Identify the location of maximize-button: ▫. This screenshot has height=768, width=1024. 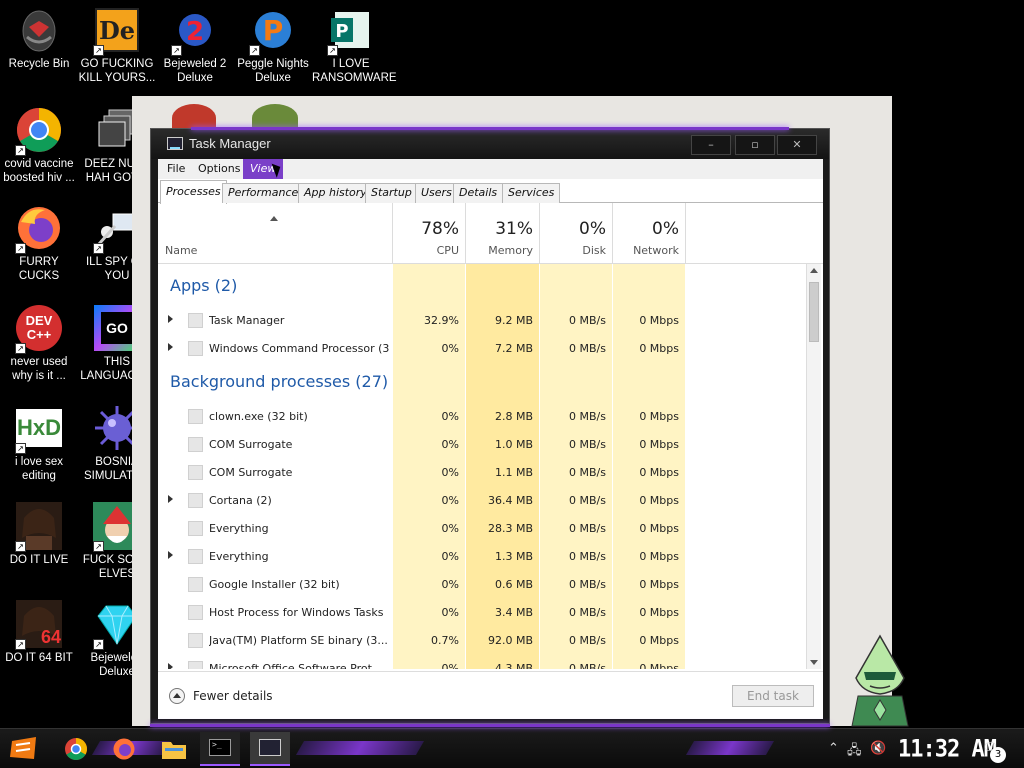
(755, 145).